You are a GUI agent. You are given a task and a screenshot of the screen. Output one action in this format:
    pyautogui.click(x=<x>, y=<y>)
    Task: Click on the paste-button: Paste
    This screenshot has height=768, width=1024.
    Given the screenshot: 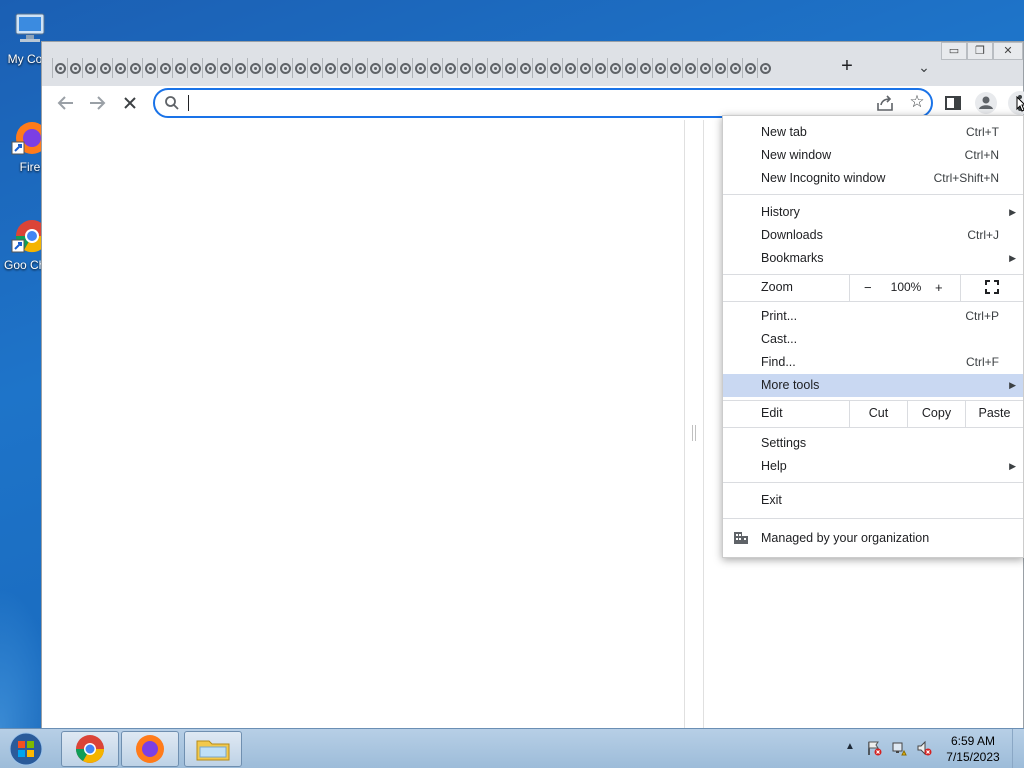 What is the action you would take?
    pyautogui.click(x=994, y=413)
    